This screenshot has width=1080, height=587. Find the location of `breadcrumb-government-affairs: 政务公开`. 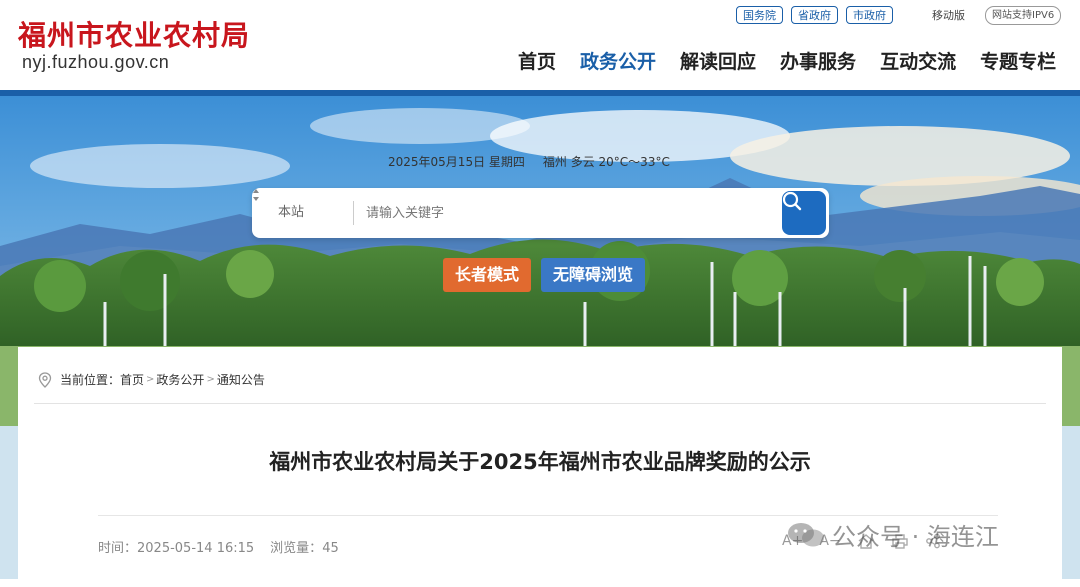

breadcrumb-government-affairs: 政务公开 is located at coordinates (180, 379).